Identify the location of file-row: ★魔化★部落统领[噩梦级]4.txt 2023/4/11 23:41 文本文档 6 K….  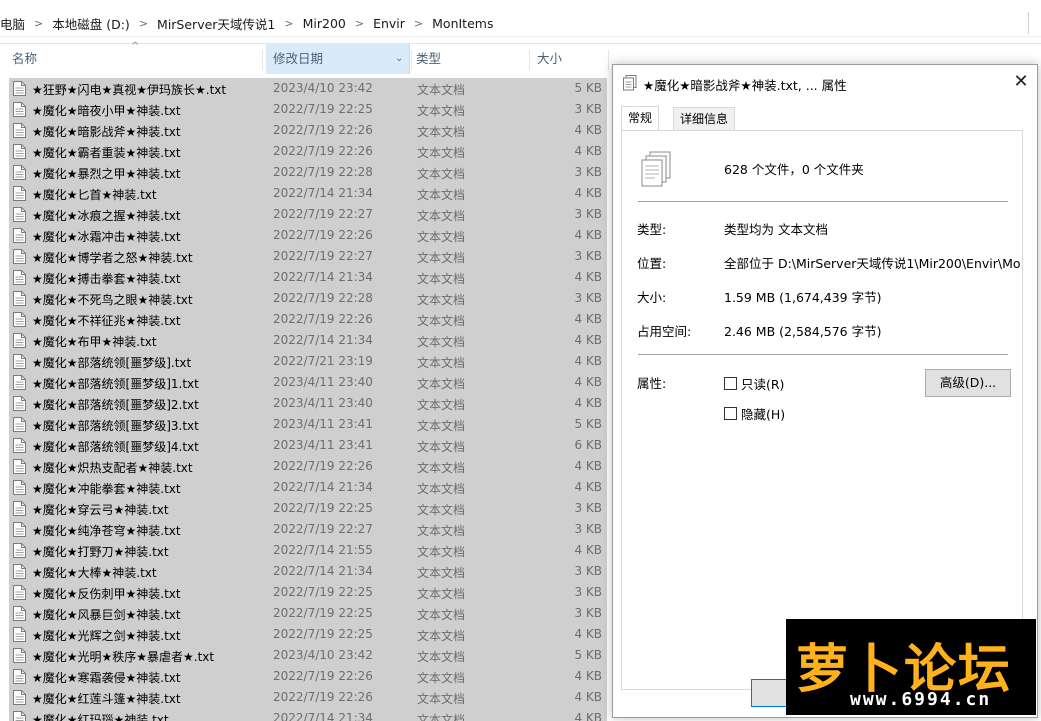
(308, 445).